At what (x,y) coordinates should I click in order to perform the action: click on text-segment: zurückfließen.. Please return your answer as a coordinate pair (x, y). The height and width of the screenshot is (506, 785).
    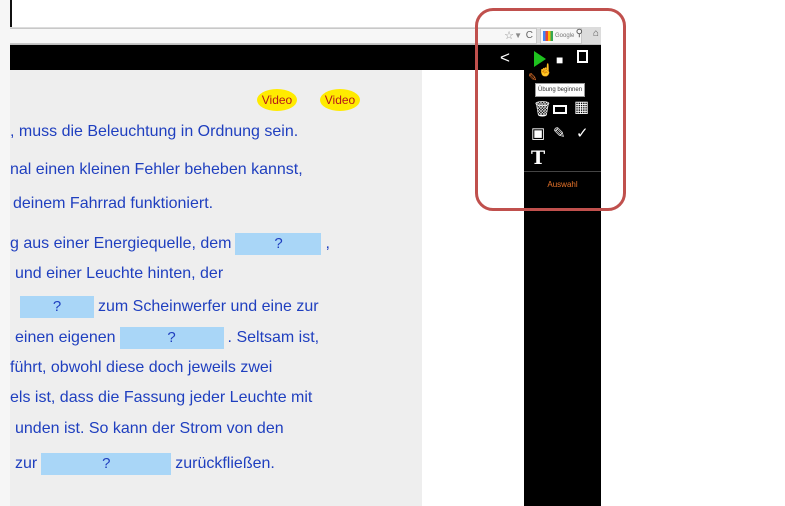
    Looking at the image, I should click on (225, 464).